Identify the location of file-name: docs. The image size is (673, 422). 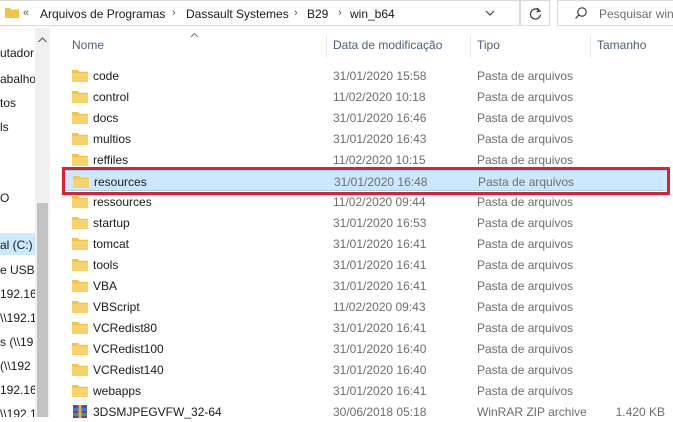
(106, 118).